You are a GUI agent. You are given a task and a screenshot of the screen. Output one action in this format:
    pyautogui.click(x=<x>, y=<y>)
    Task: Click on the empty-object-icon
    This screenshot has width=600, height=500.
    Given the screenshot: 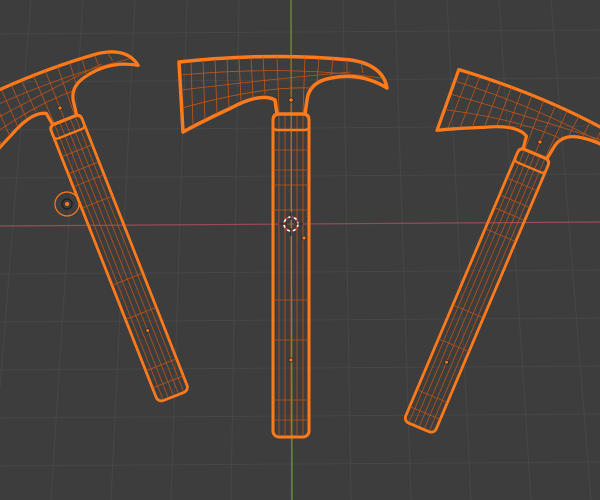 What is the action you would take?
    pyautogui.click(x=67, y=204)
    